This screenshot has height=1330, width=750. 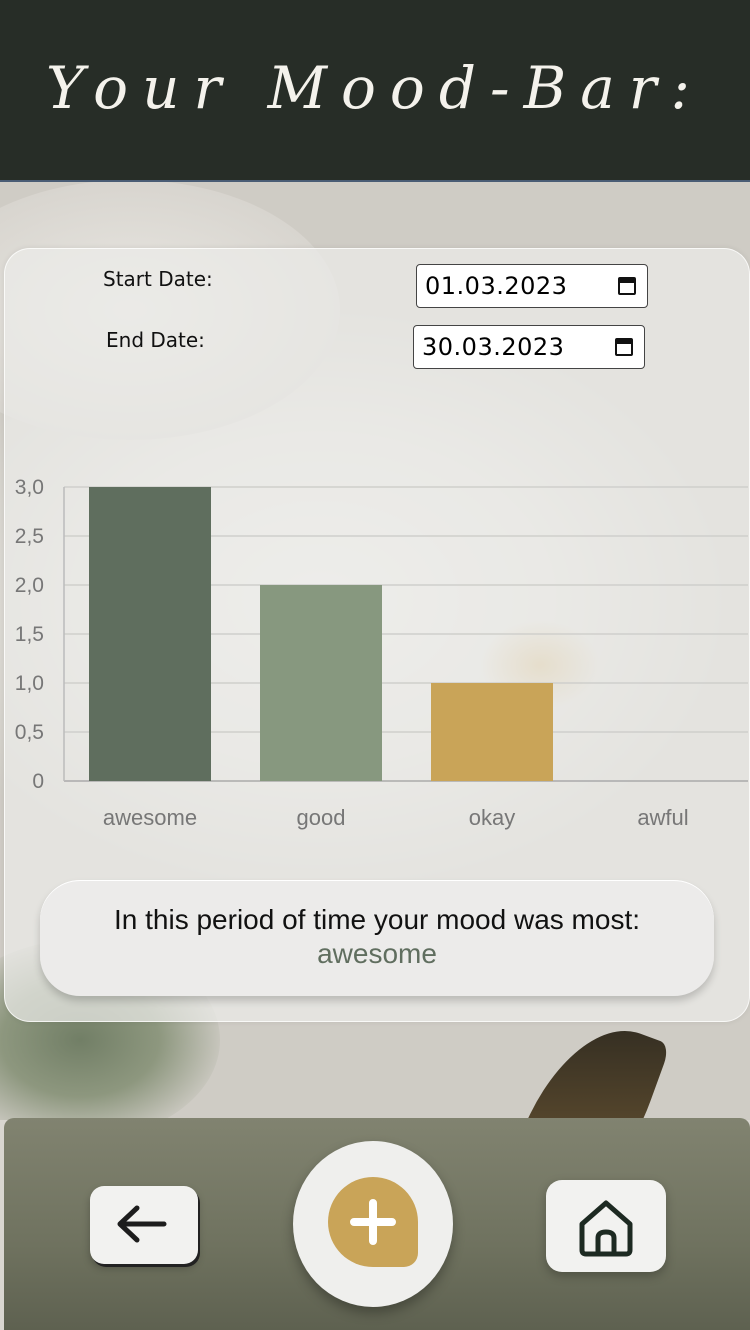 What do you see at coordinates (150, 634) in the screenshot?
I see `bar-awesome` at bounding box center [150, 634].